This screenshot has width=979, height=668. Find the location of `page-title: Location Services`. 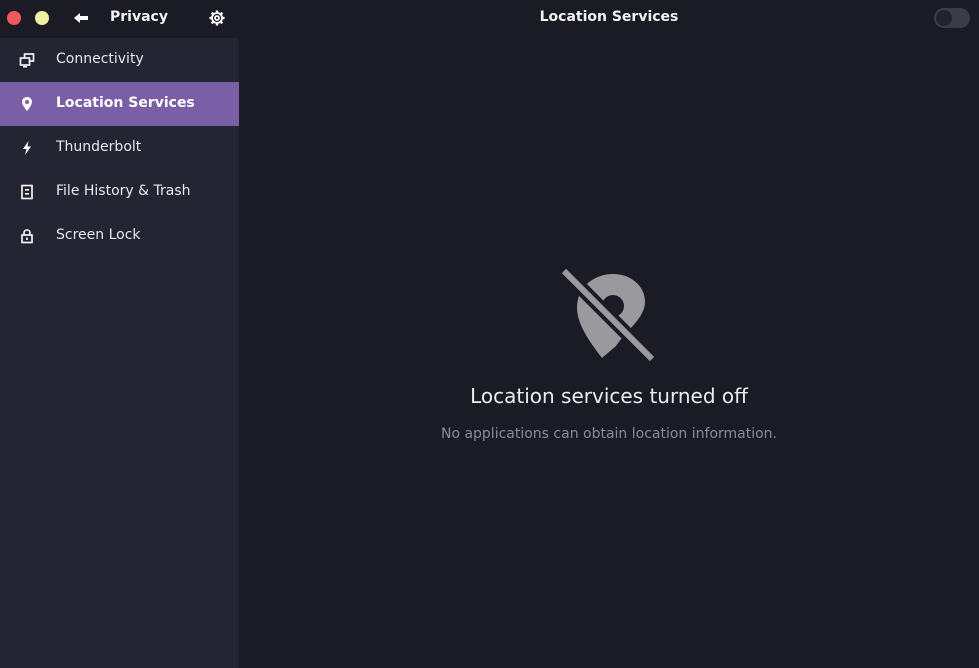

page-title: Location Services is located at coordinates (609, 17).